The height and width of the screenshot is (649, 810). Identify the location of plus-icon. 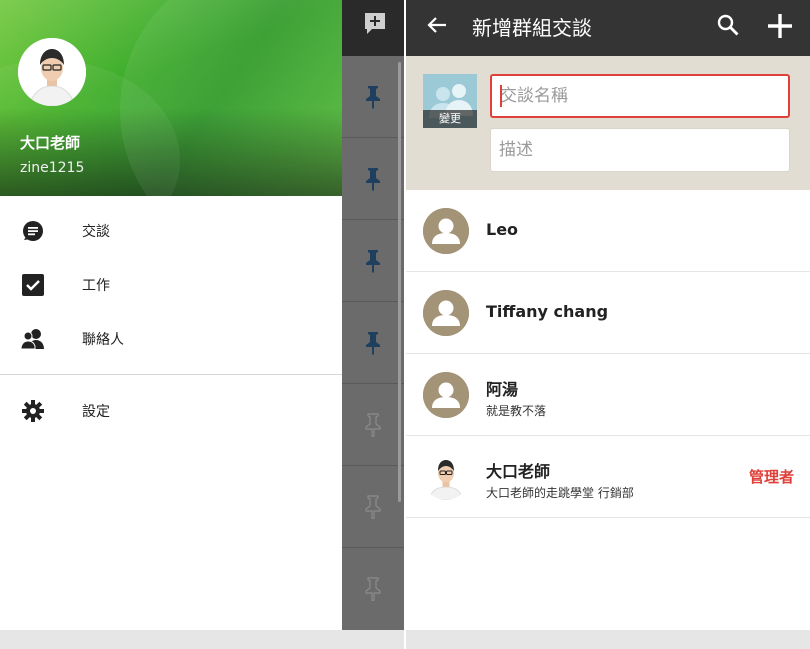
(780, 28).